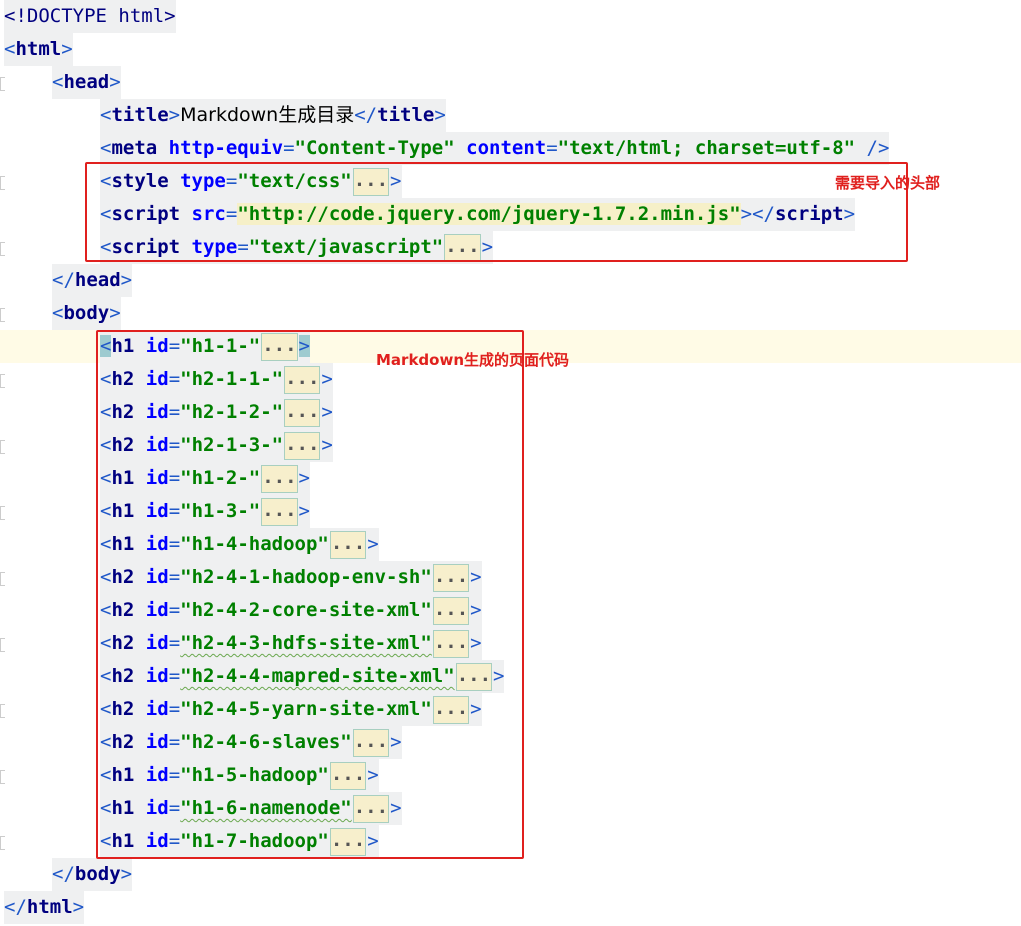 The image size is (1021, 926). I want to click on code-line-body-open: <body>, so click(510, 313).